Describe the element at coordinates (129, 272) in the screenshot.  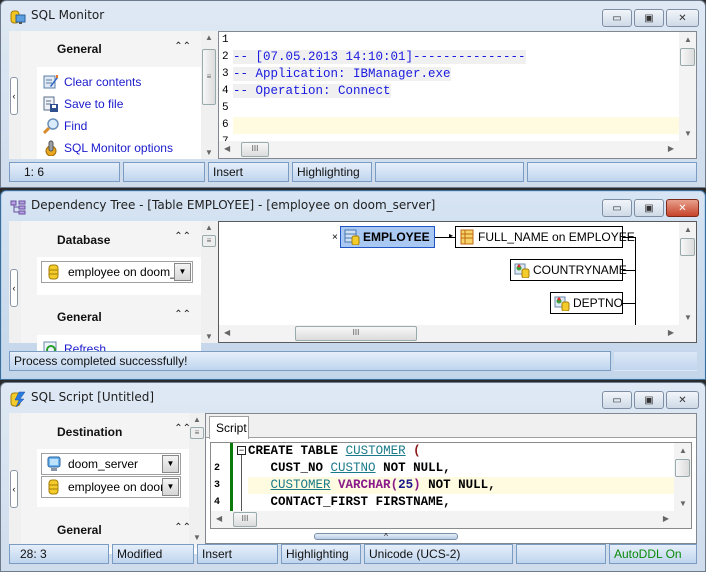
I see `database-select-value: employee on doom_se` at that location.